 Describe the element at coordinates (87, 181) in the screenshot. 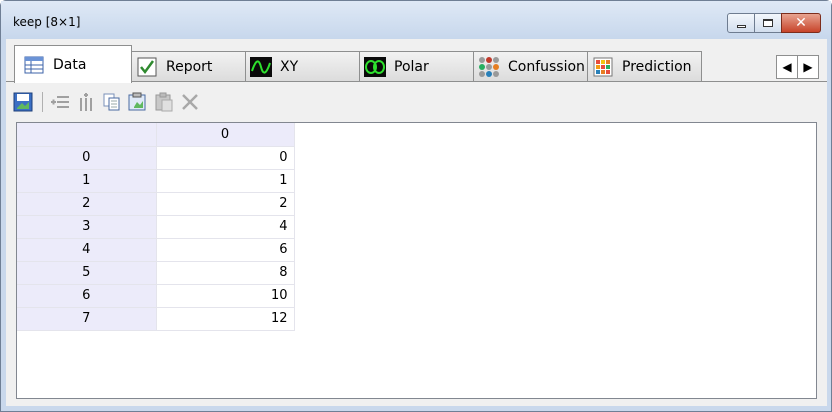

I see `row-header: 1` at that location.